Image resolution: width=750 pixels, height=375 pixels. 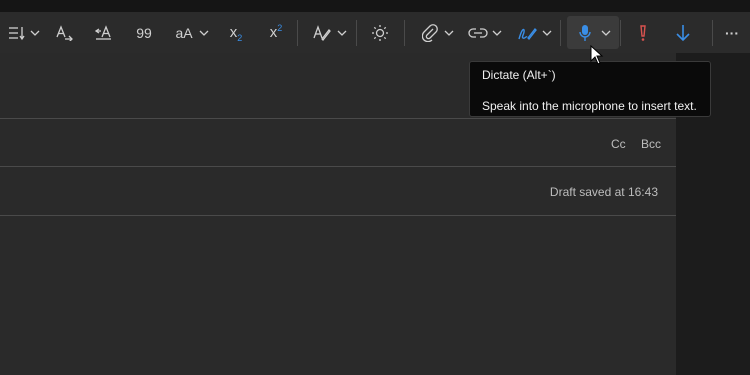 What do you see at coordinates (597, 57) in the screenshot?
I see `mouse-pointer-icon` at bounding box center [597, 57].